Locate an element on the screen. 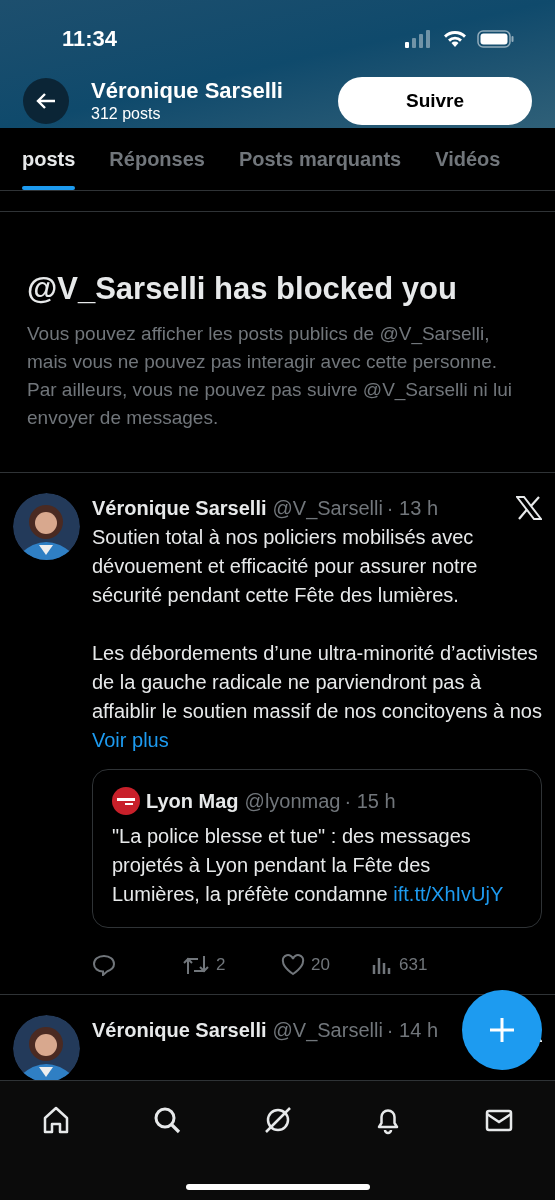 The image size is (555, 1200). repost-icon is located at coordinates (196, 965).